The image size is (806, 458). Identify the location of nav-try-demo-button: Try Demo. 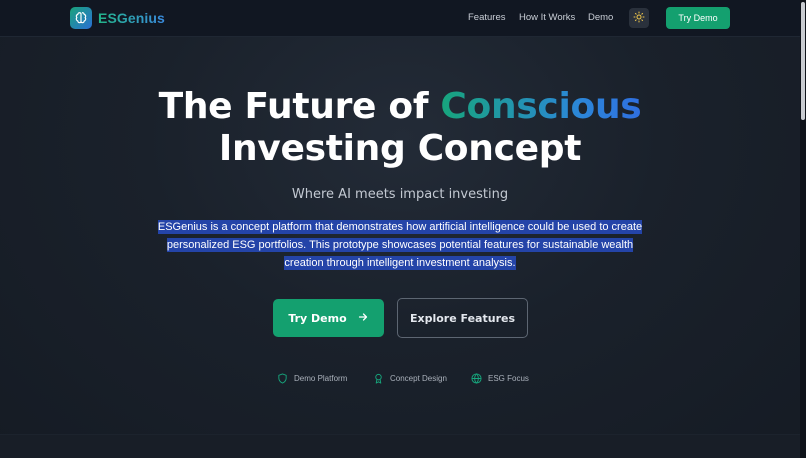
(698, 18).